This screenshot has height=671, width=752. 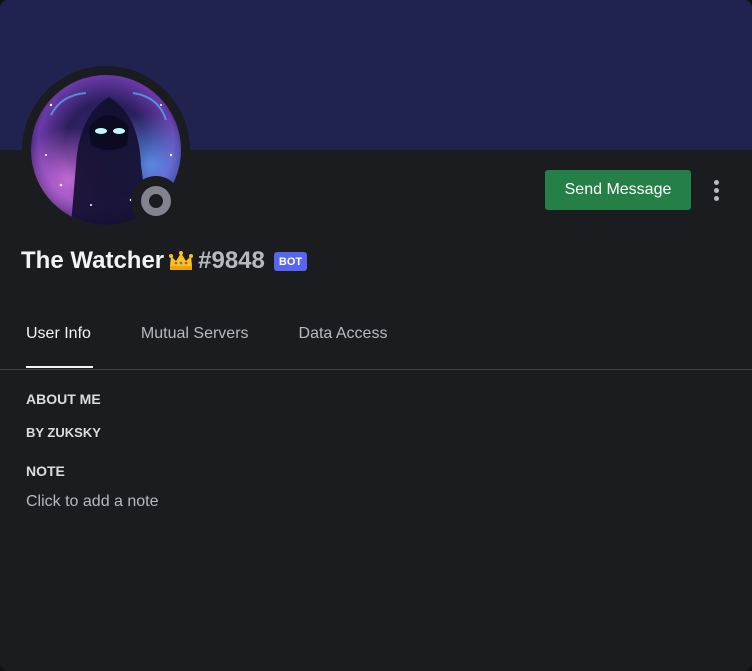 I want to click on profile-tabs: User Info Mutual Servers Data Access, so click(x=206, y=334).